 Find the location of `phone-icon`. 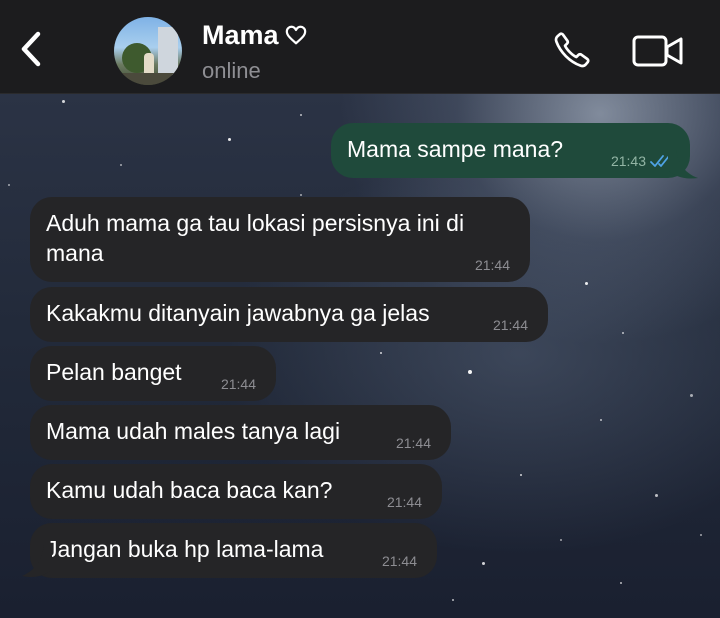

phone-icon is located at coordinates (572, 50).